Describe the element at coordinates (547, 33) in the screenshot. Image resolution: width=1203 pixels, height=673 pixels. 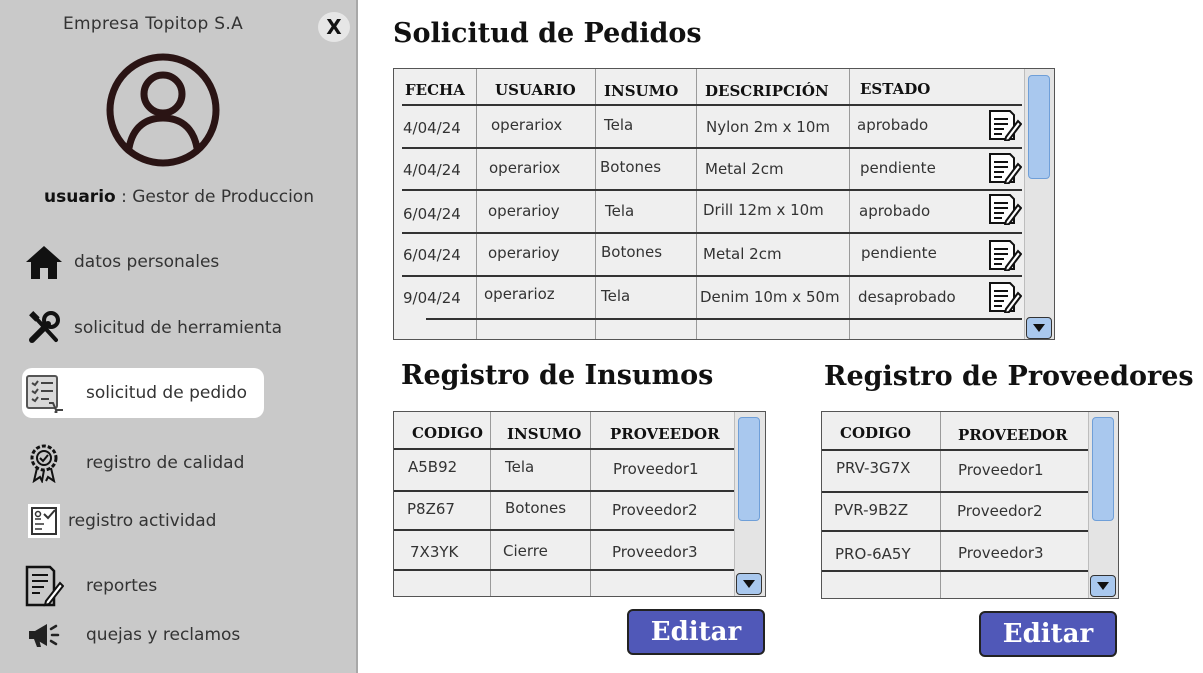
I see `pedidos-title: Solicitud de Pedidos` at that location.